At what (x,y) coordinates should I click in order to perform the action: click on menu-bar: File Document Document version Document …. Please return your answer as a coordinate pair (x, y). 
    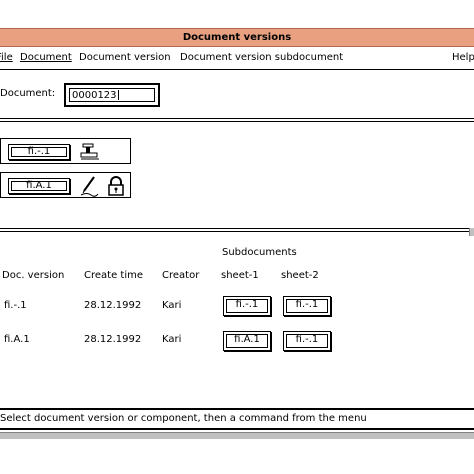
    Looking at the image, I should click on (237, 58).